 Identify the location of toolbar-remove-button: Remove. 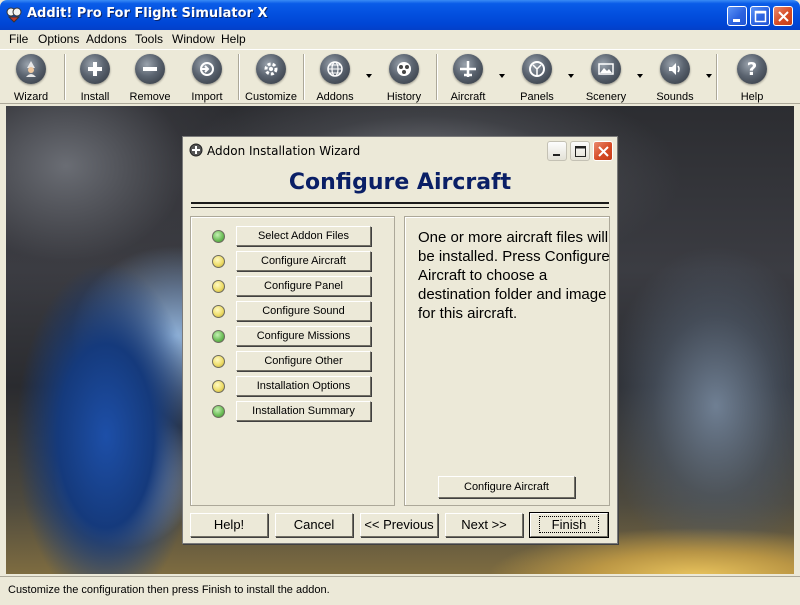
(150, 78).